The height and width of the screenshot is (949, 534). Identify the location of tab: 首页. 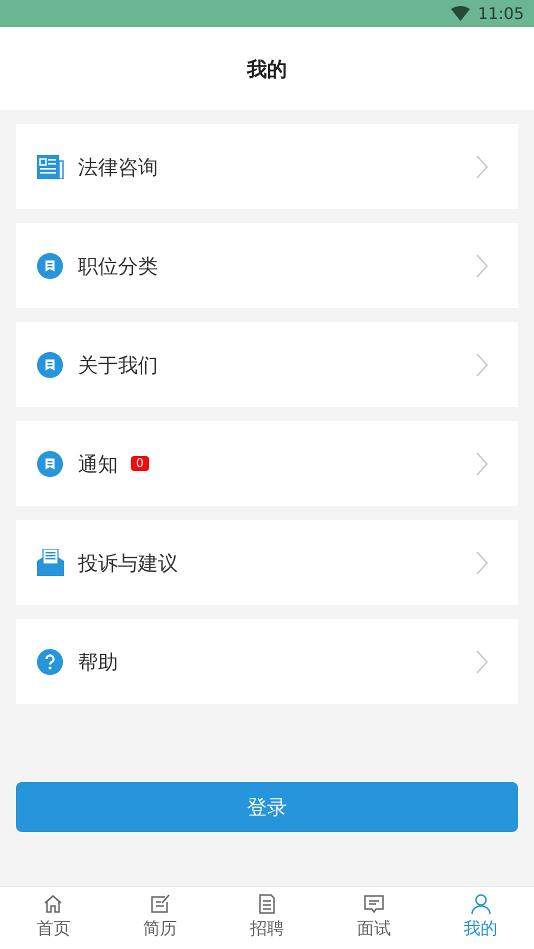
(53, 918).